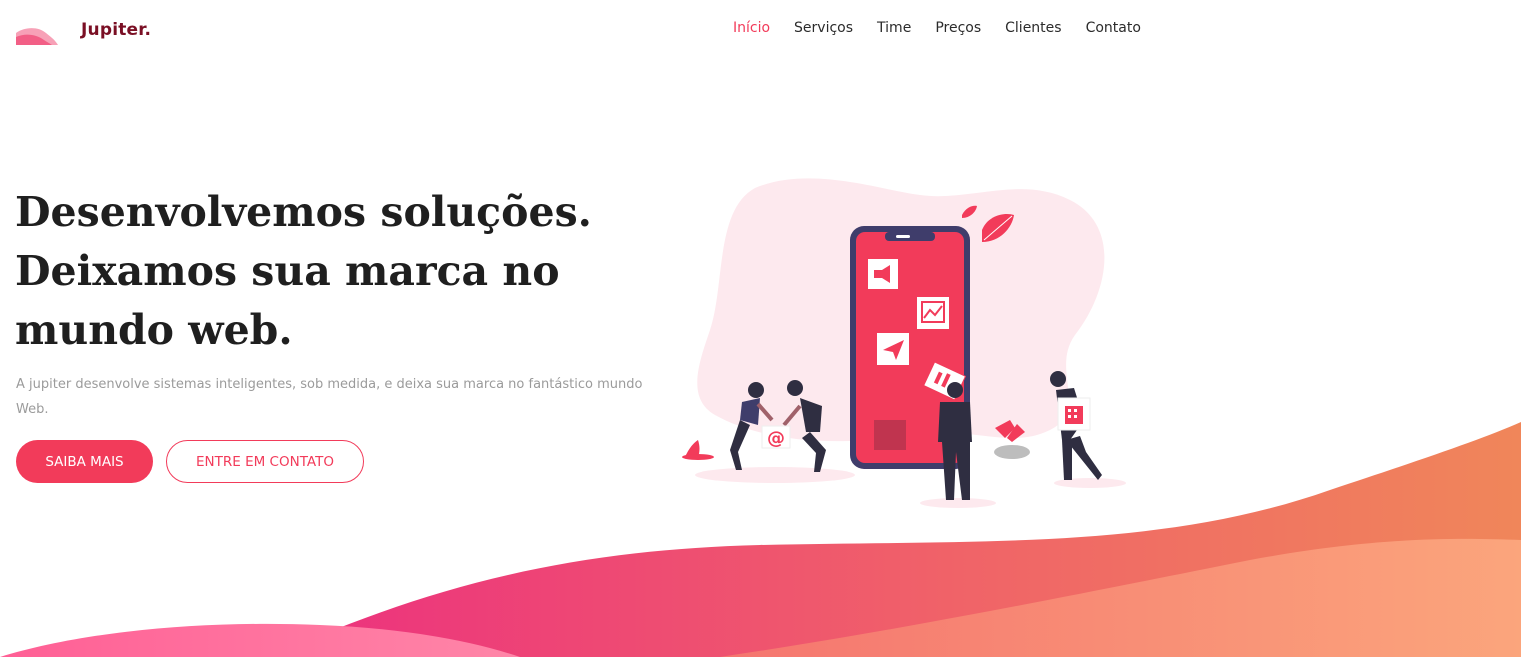 This screenshot has width=1521, height=657. What do you see at coordinates (116, 30) in the screenshot?
I see `logo-text: Jupiter.` at bounding box center [116, 30].